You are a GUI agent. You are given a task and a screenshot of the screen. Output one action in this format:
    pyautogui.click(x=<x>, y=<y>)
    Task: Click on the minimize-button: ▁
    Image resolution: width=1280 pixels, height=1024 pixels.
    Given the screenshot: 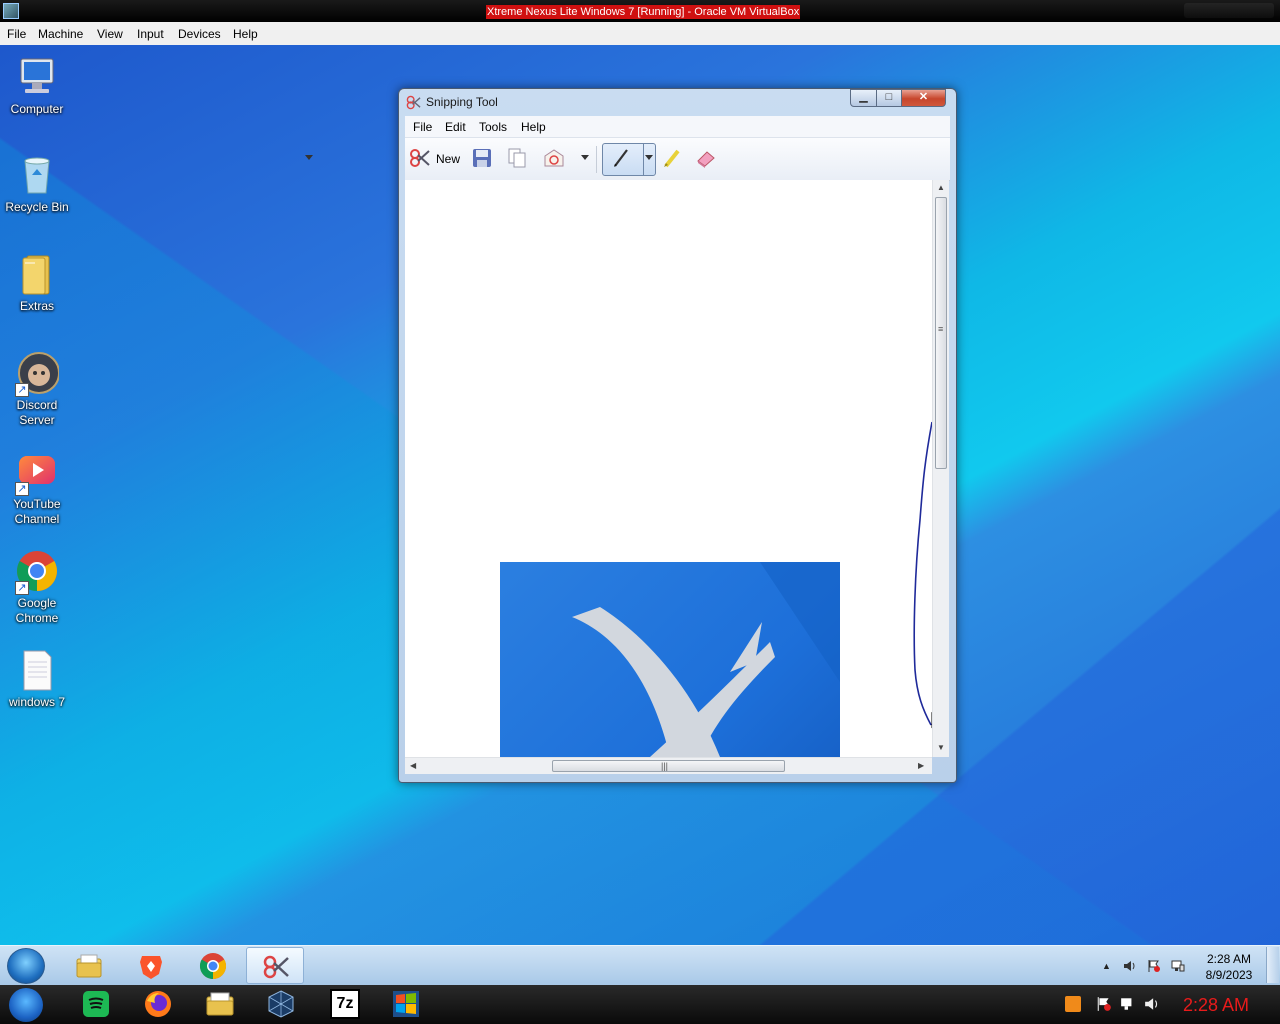 What is the action you would take?
    pyautogui.click(x=863, y=98)
    